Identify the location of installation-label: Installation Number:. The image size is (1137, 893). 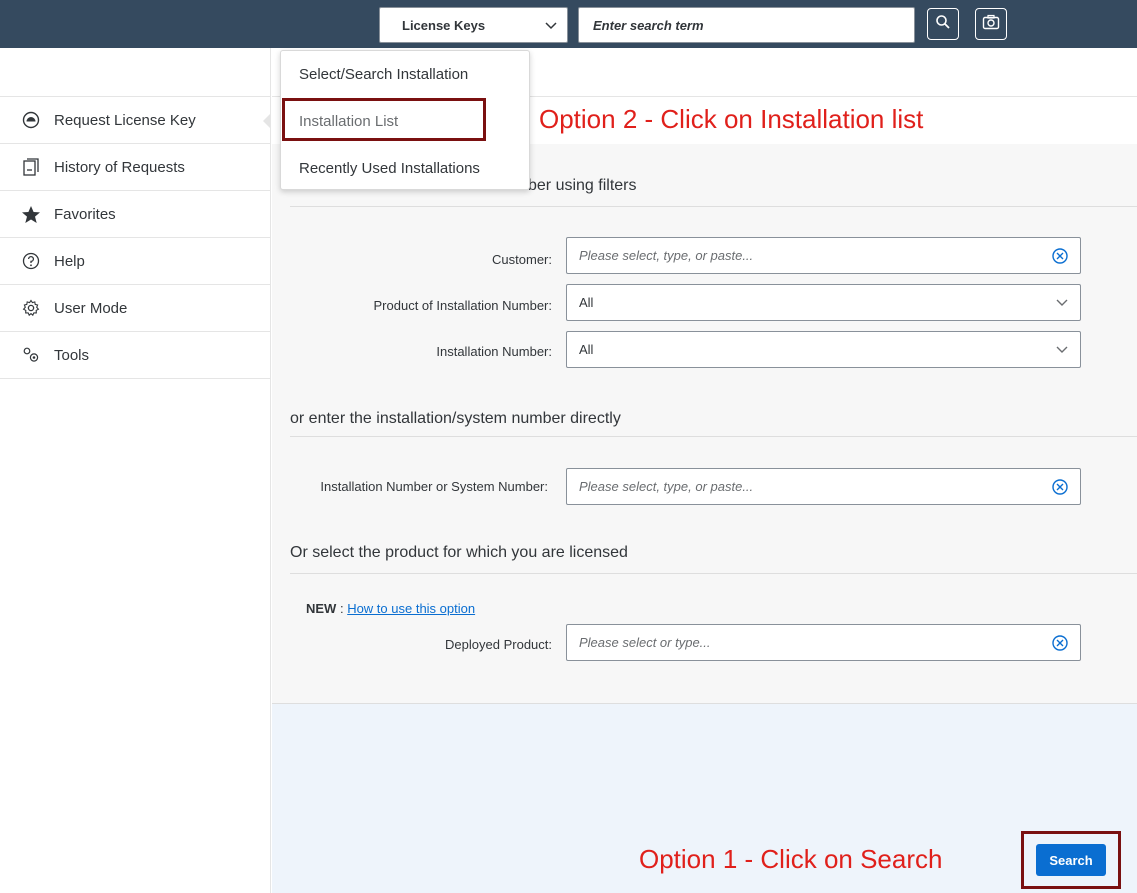
(494, 351).